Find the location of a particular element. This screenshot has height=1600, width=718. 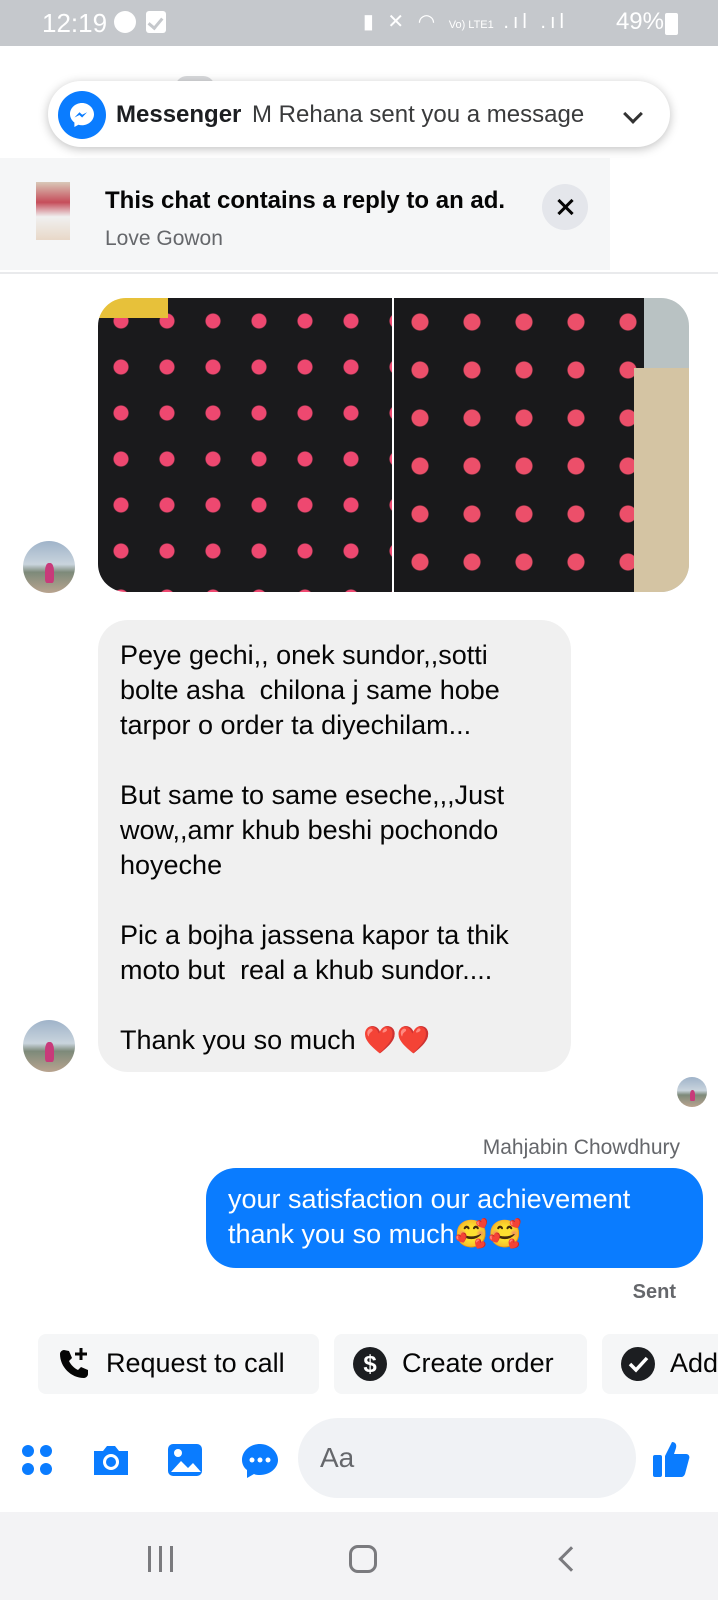

ad-banner-title: This chat contains a reply to an ad. is located at coordinates (305, 200).